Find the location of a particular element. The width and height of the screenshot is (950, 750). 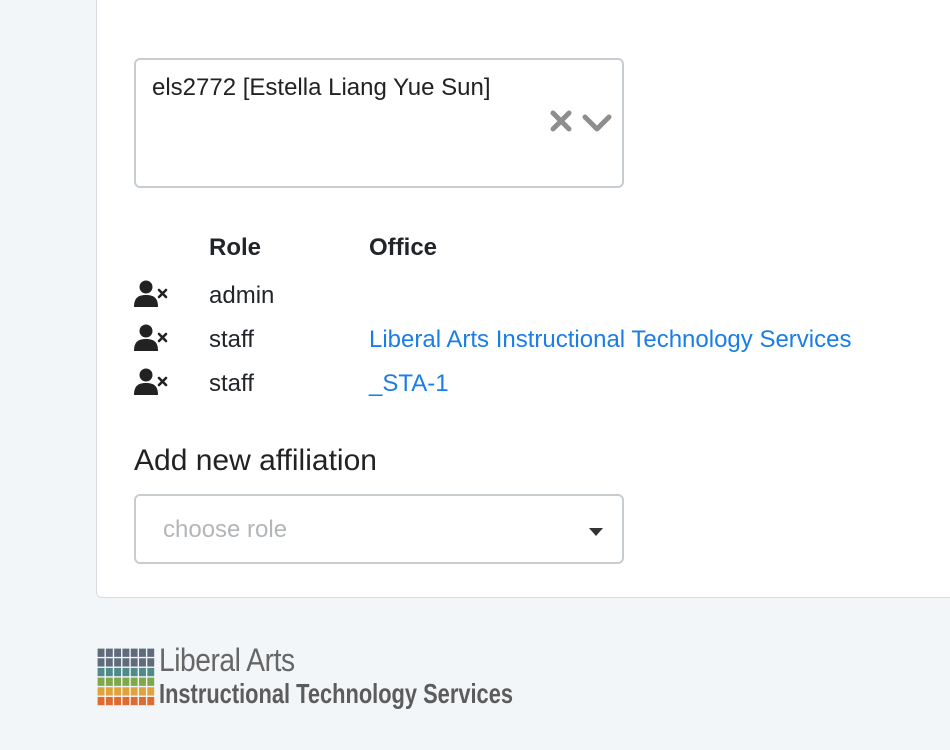

row-office-link: _STA-1 is located at coordinates (409, 384).